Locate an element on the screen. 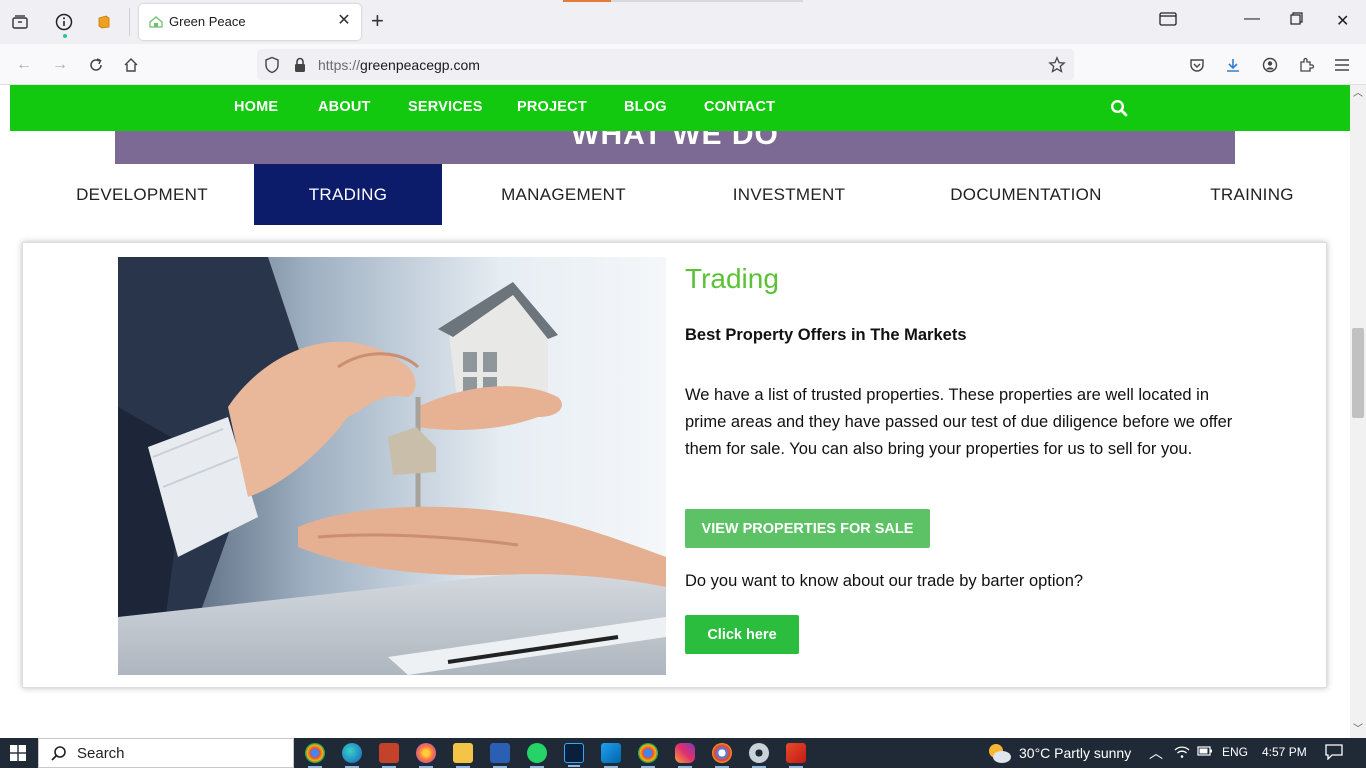 This screenshot has height=770, width=1366. vscode-app-icon is located at coordinates (611, 755).